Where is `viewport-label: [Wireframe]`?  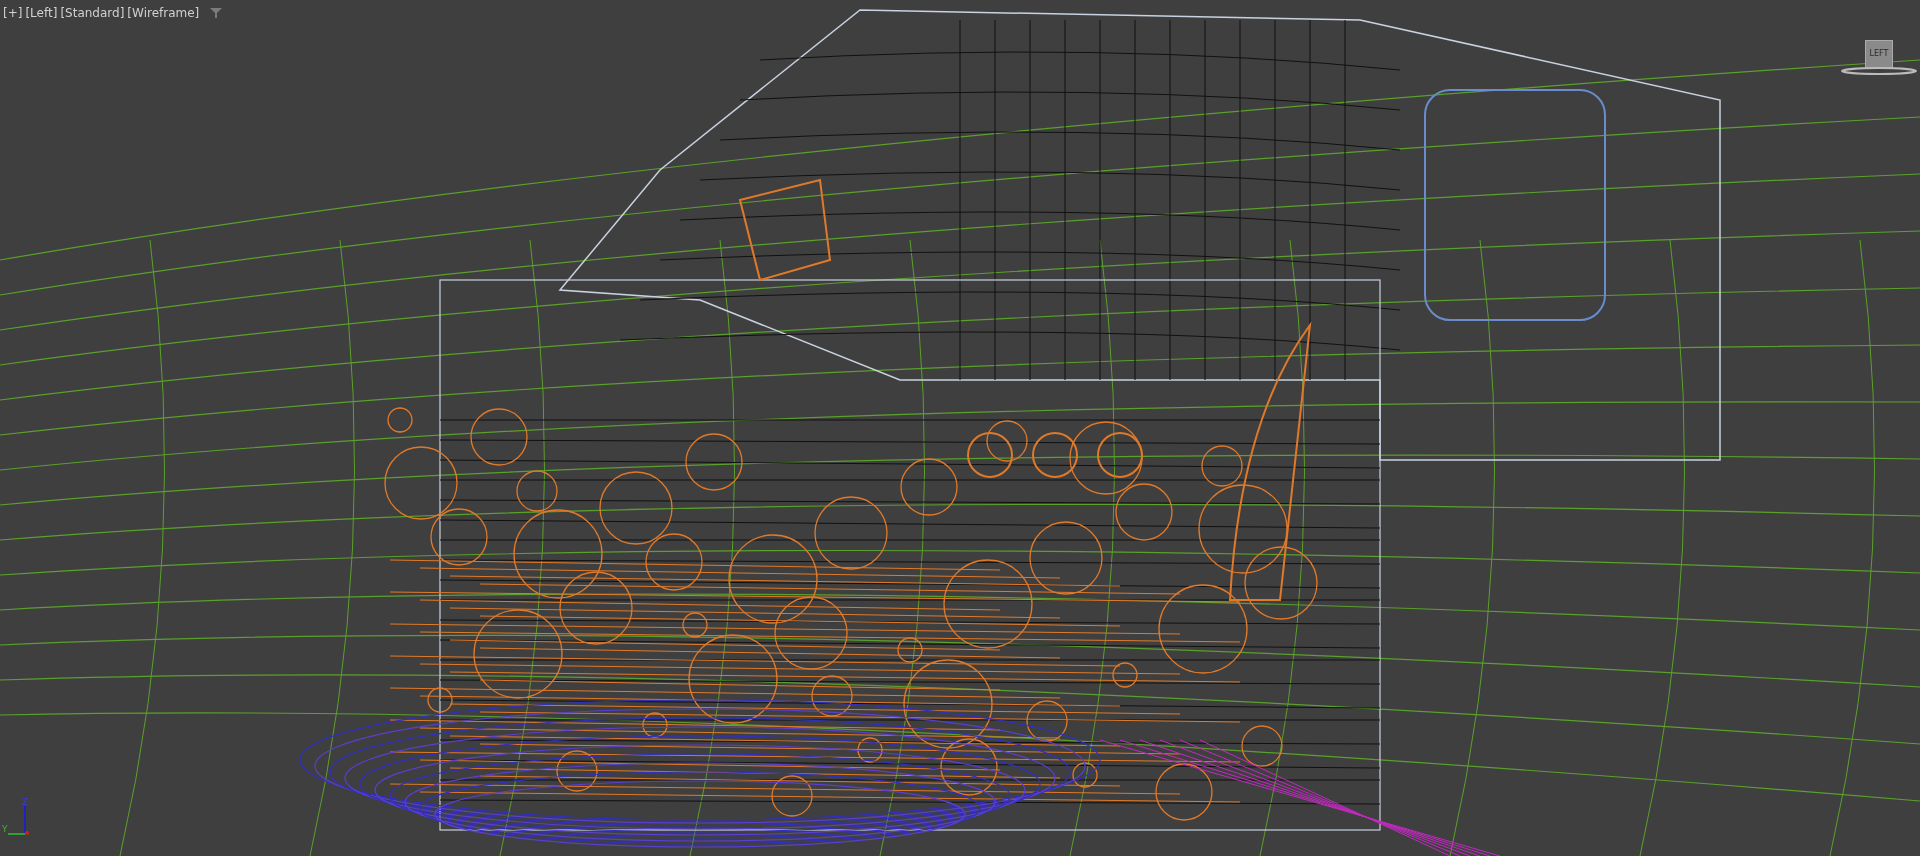 viewport-label: [Wireframe] is located at coordinates (163, 13).